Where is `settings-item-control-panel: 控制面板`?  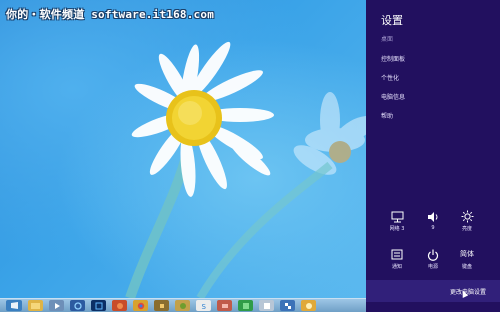
settings-item-control-panel: 控制面板 is located at coordinates (393, 58).